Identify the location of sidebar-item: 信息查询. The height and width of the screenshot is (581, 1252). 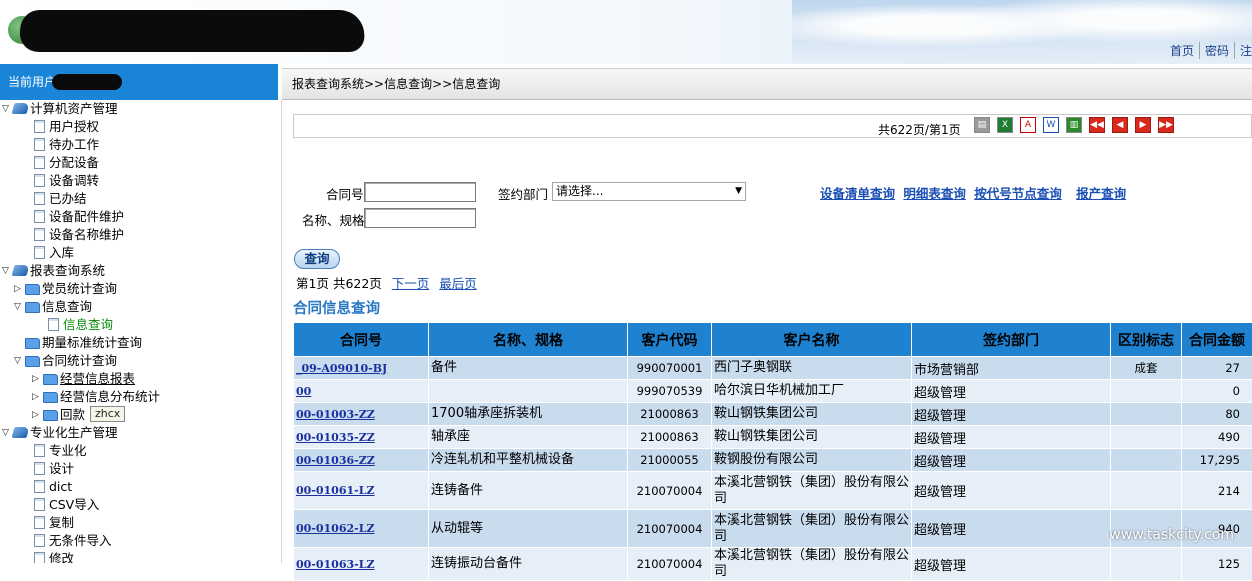
(140, 325).